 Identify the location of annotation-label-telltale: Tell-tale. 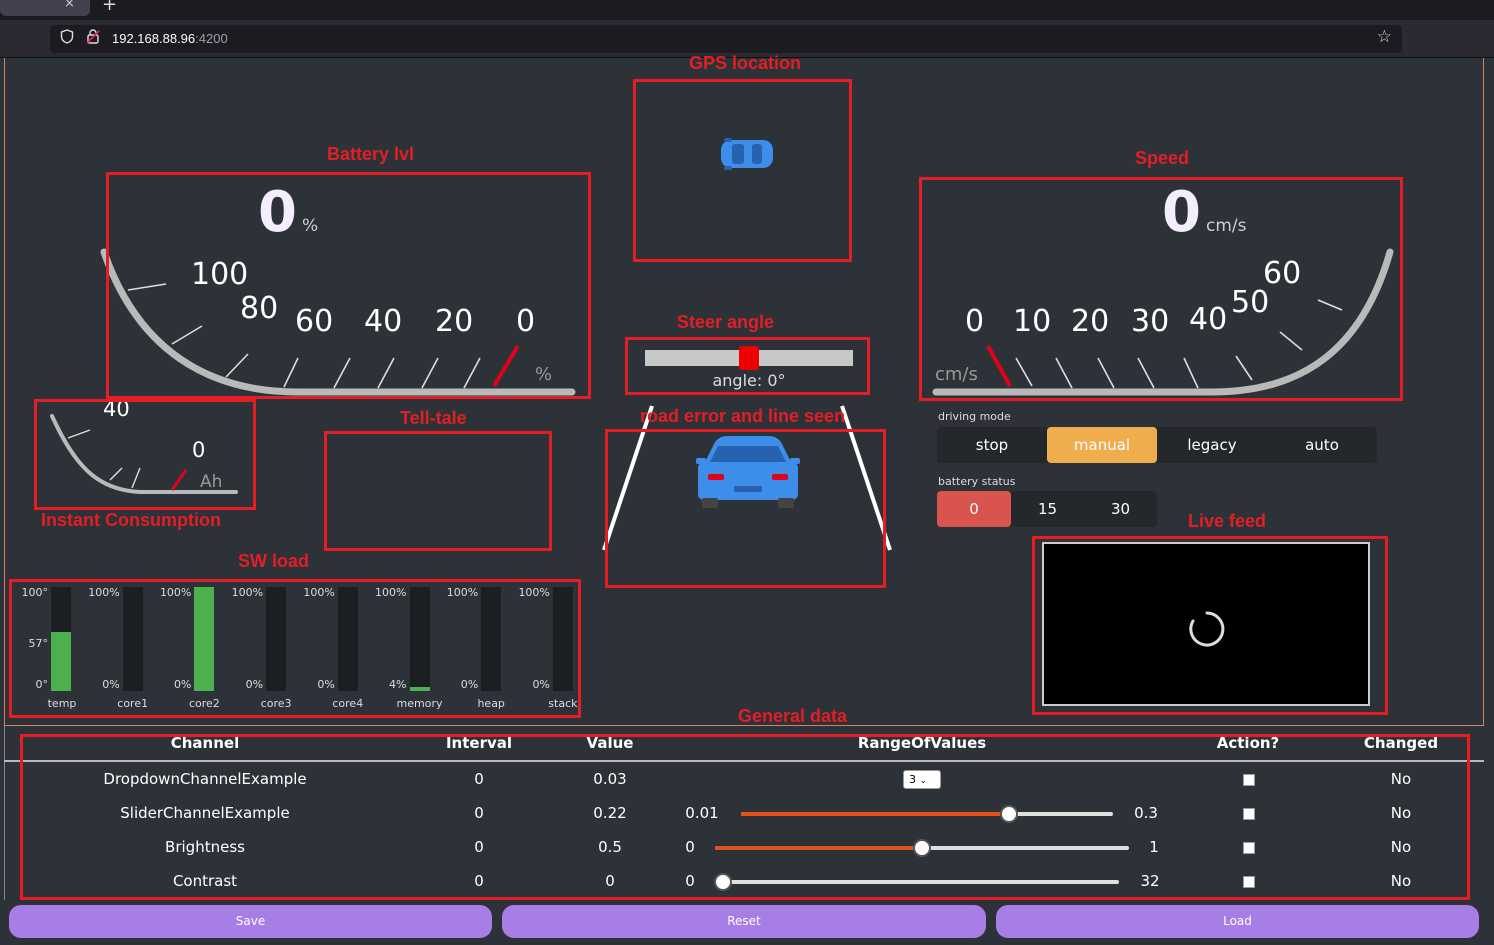
(433, 418).